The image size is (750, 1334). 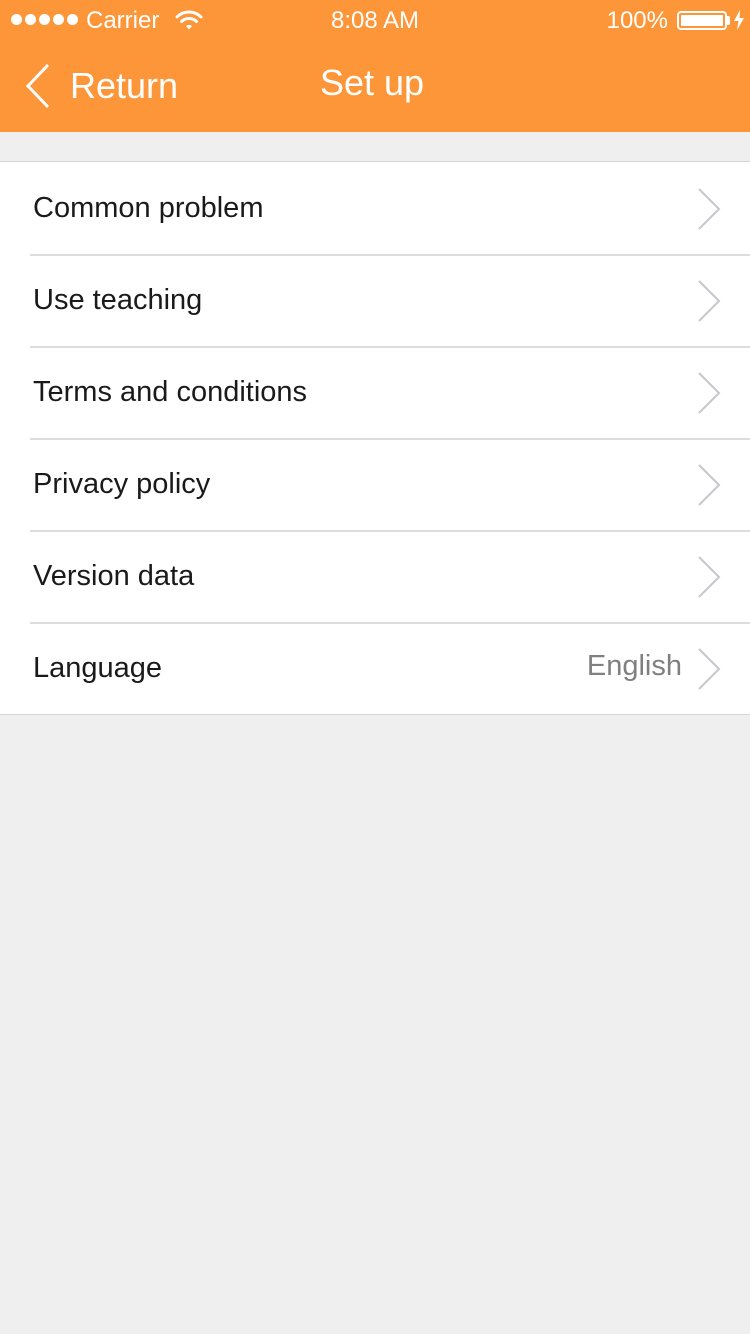 What do you see at coordinates (375, 20) in the screenshot?
I see `status-bar: Carrier 8:08 AM 100%` at bounding box center [375, 20].